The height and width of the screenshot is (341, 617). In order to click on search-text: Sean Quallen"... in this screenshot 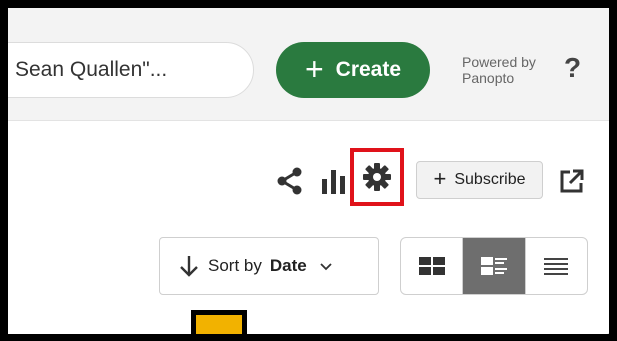, I will do `click(91, 69)`.